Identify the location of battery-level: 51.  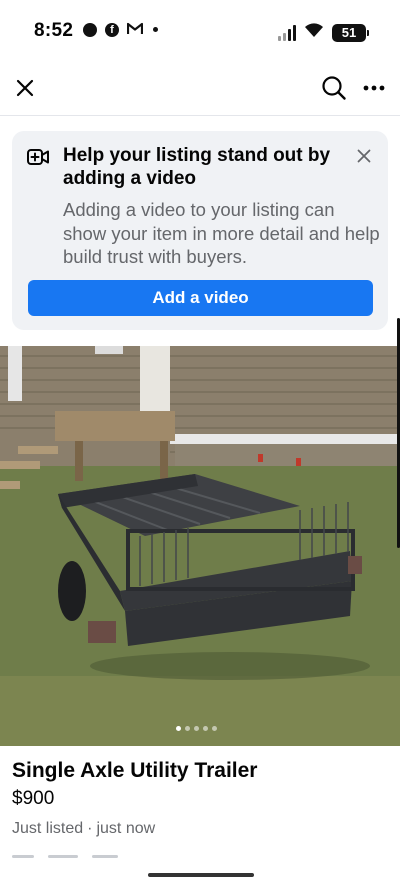
(349, 32).